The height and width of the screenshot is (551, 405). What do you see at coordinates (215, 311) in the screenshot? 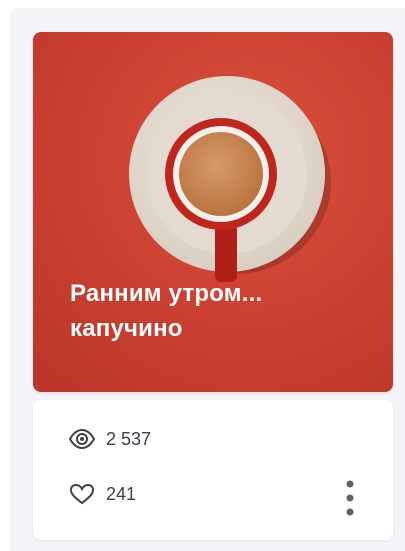
I see `card-title: Ранним утром... капучино` at bounding box center [215, 311].